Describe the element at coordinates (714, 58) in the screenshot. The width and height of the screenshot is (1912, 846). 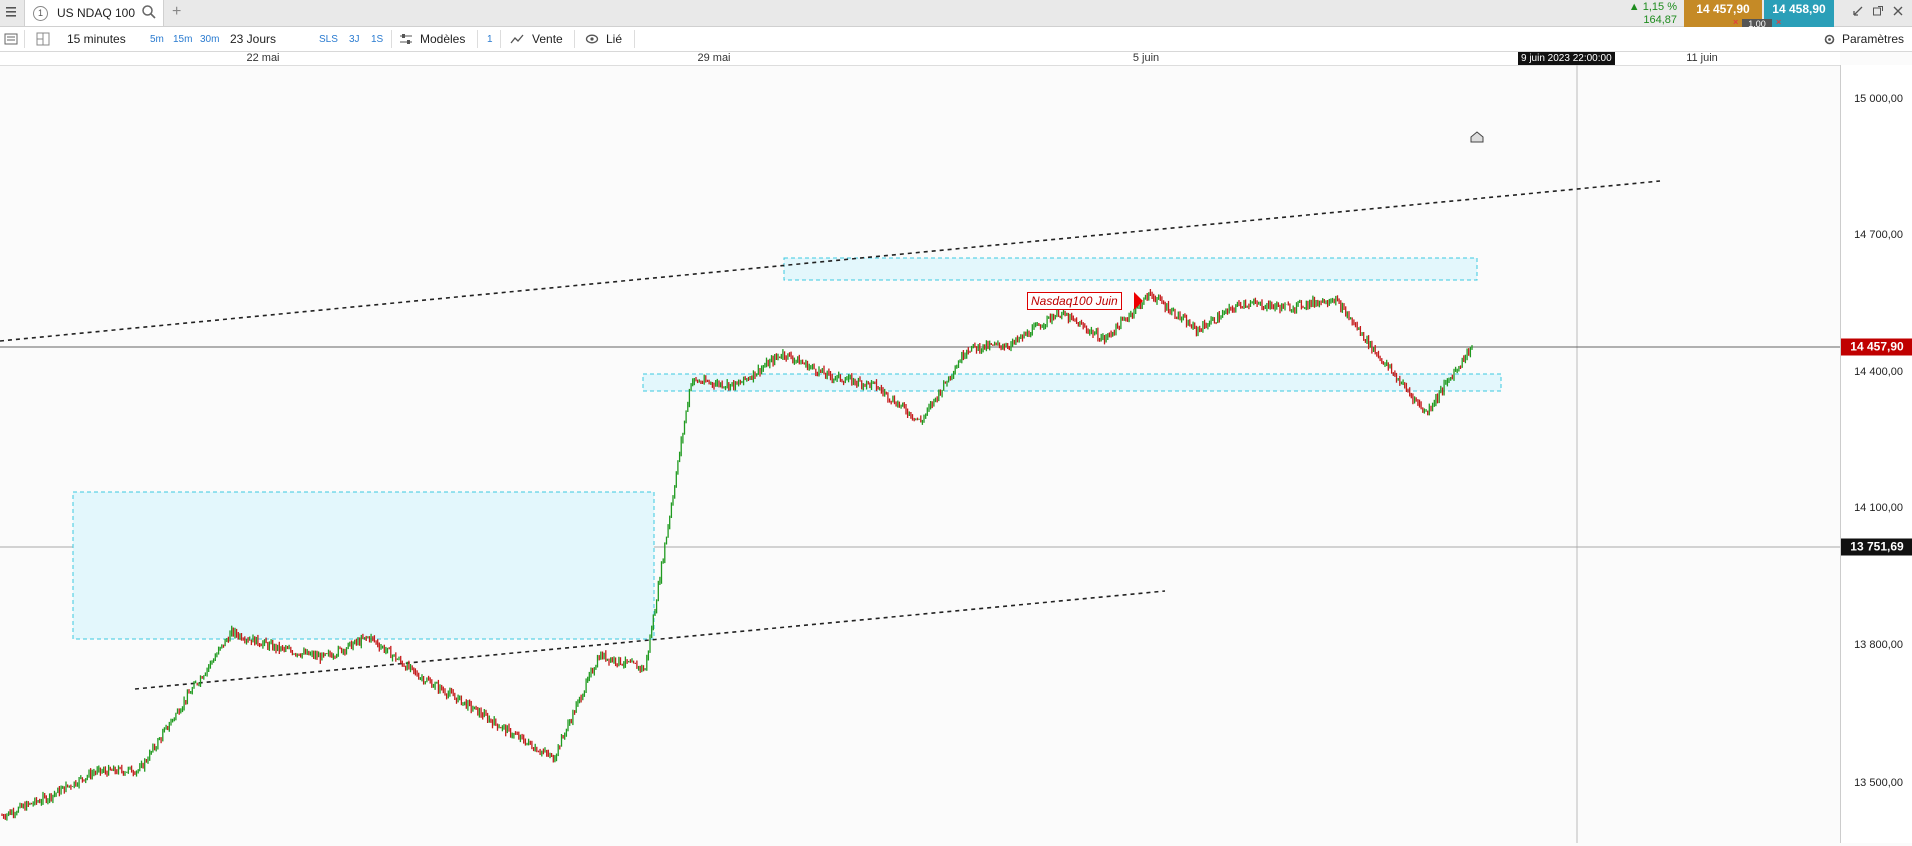
I see `date-label: 29 mai` at that location.